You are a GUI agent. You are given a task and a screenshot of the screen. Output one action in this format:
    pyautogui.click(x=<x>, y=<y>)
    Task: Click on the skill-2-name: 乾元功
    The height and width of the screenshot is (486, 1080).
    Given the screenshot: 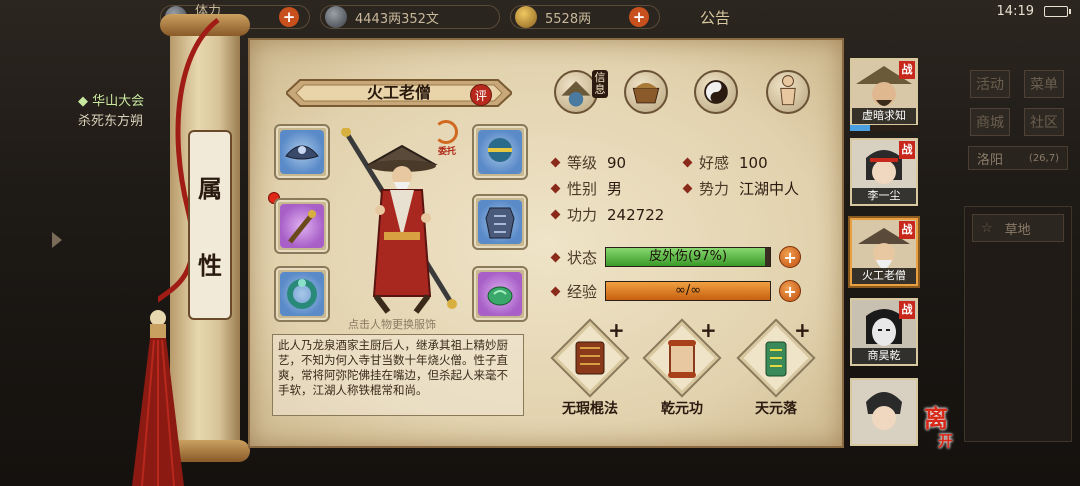 What is the action you would take?
    pyautogui.click(x=682, y=409)
    